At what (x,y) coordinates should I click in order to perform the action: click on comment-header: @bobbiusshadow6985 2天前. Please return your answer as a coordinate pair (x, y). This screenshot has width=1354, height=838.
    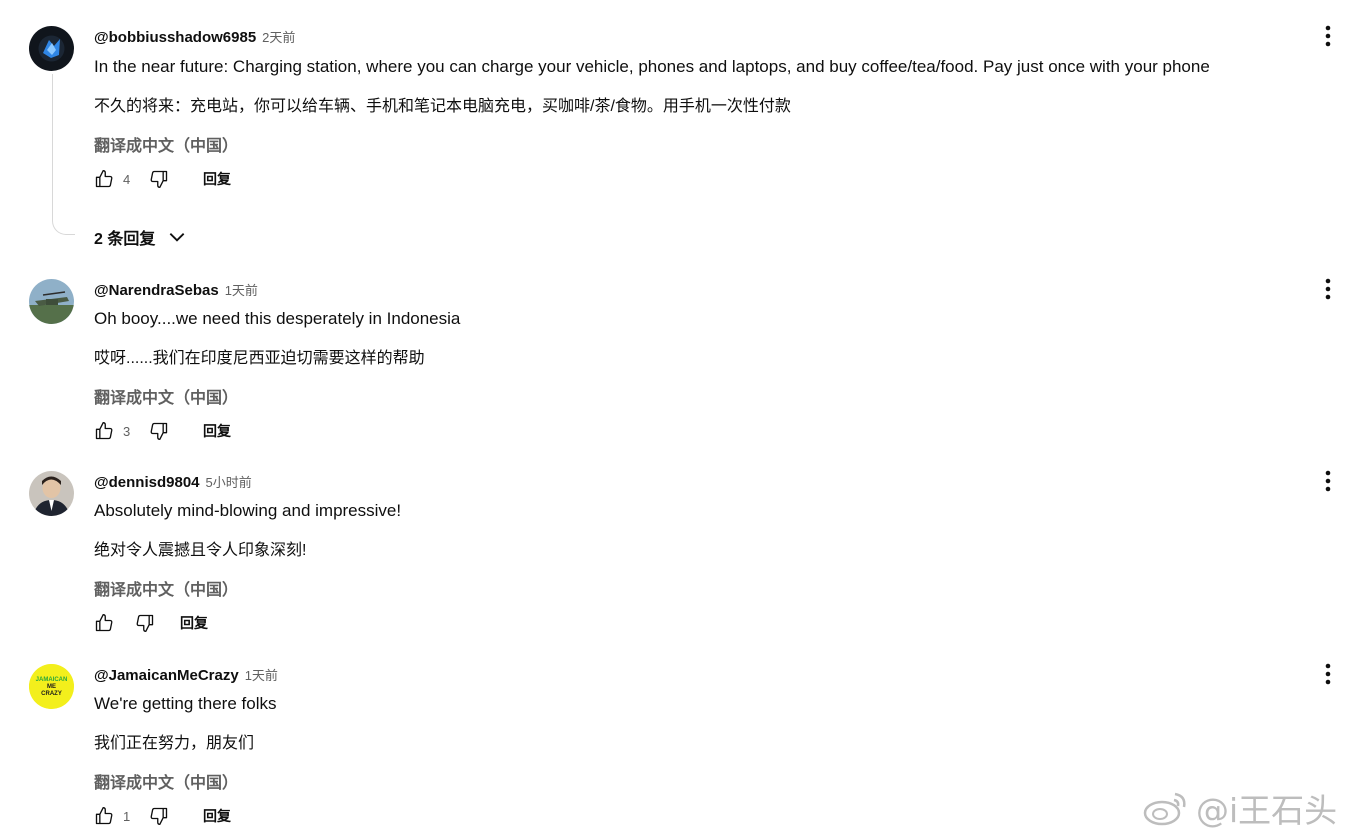
    Looking at the image, I should click on (194, 36).